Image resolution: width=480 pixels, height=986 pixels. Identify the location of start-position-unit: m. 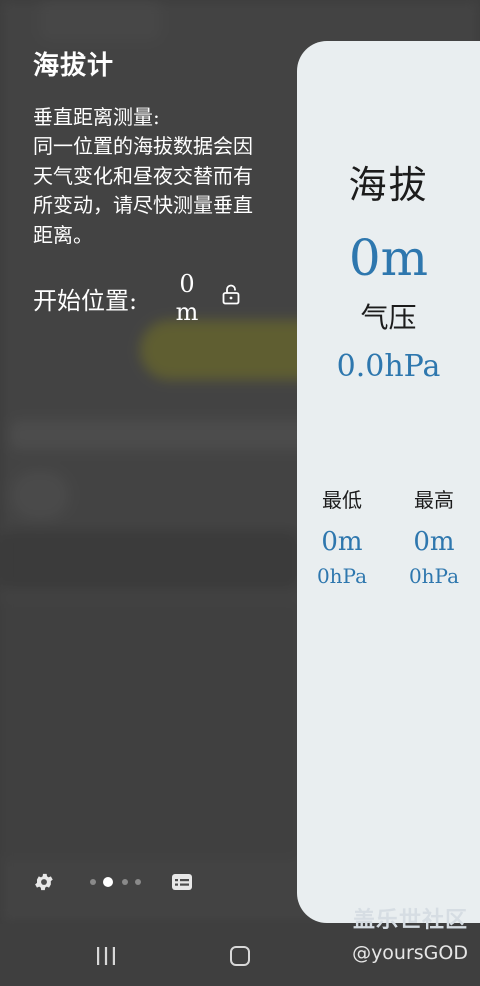
(187, 312).